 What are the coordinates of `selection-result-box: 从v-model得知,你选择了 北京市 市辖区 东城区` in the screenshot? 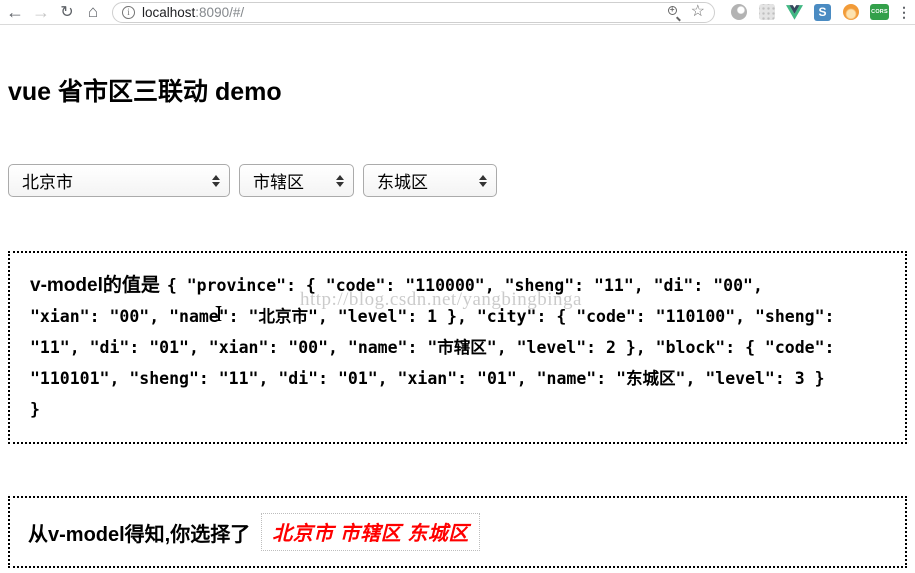 It's located at (457, 532).